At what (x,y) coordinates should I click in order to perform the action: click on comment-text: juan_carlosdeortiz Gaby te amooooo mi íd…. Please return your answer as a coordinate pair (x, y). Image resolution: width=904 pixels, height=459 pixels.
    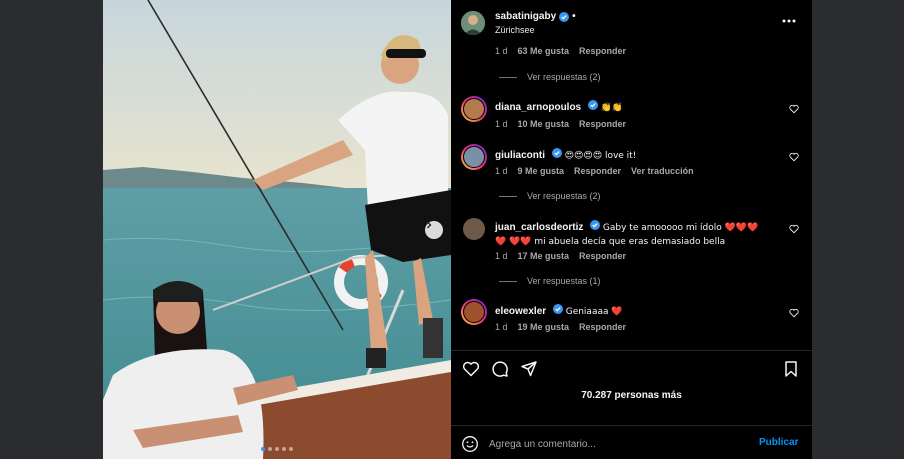
    Looking at the image, I should click on (631, 234).